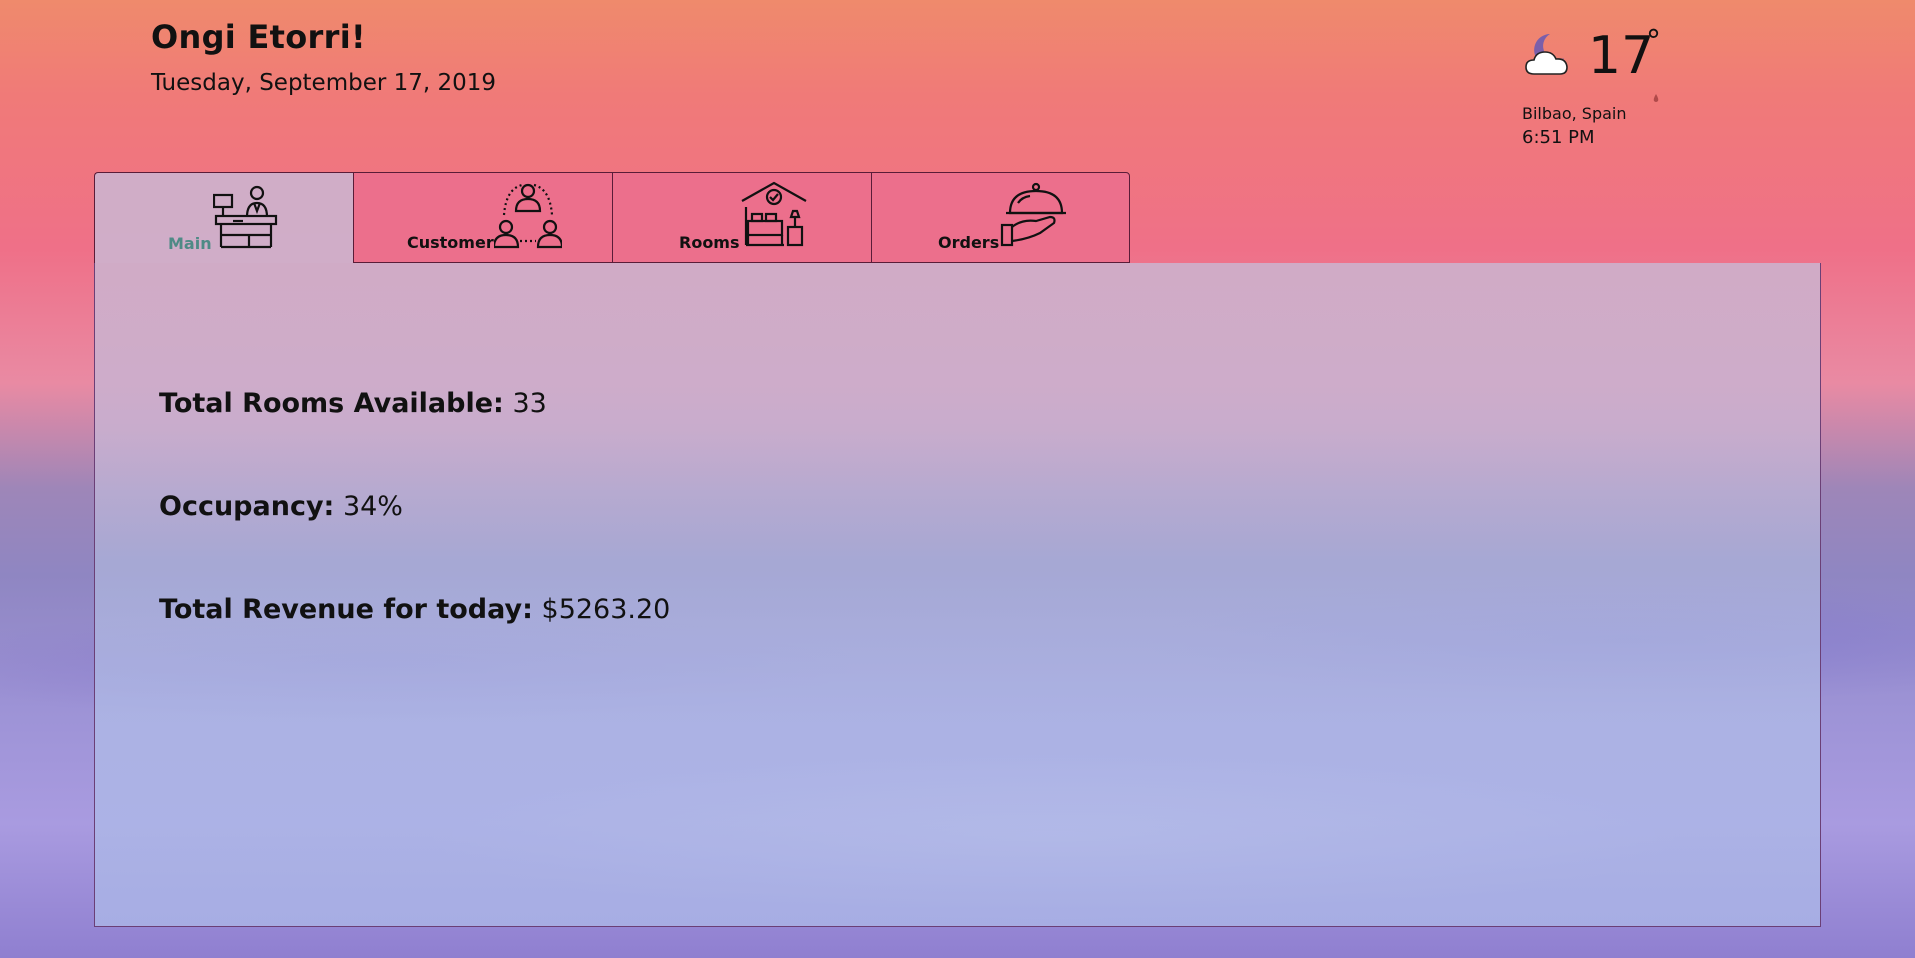 The width and height of the screenshot is (1915, 958). Describe the element at coordinates (1558, 137) in the screenshot. I see `weather-time: 6:51 PM` at that location.